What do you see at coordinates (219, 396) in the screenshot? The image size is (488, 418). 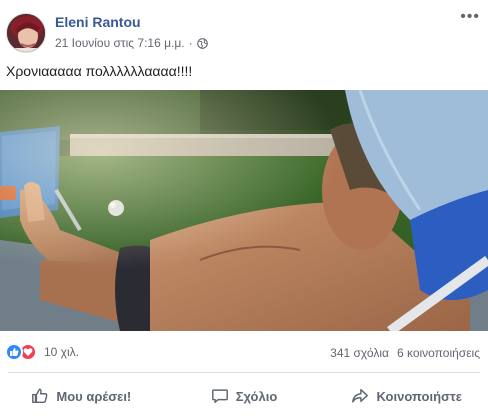 I see `comment-icon` at bounding box center [219, 396].